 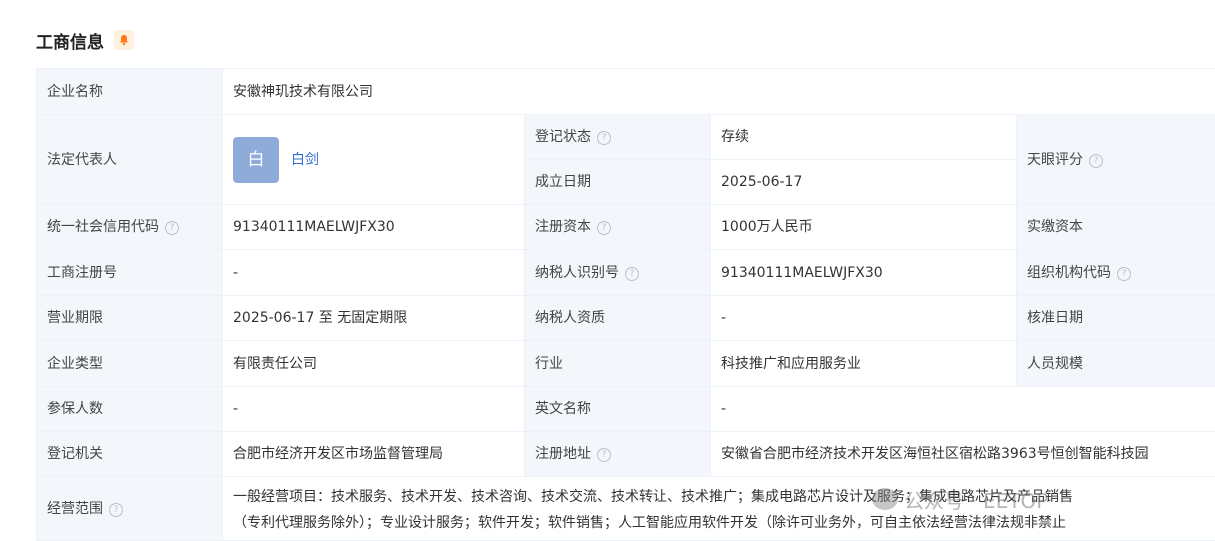 What do you see at coordinates (864, 137) in the screenshot?
I see `reg-status-value: 存续` at bounding box center [864, 137].